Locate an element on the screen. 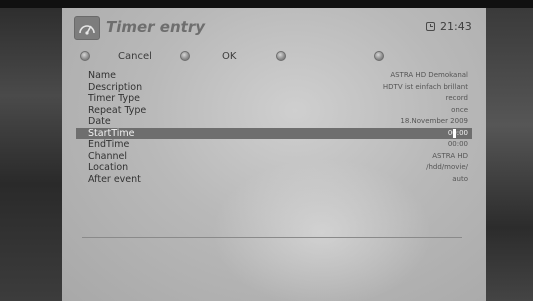 This screenshot has width=533, height=301. field-label: Location is located at coordinates (108, 167).